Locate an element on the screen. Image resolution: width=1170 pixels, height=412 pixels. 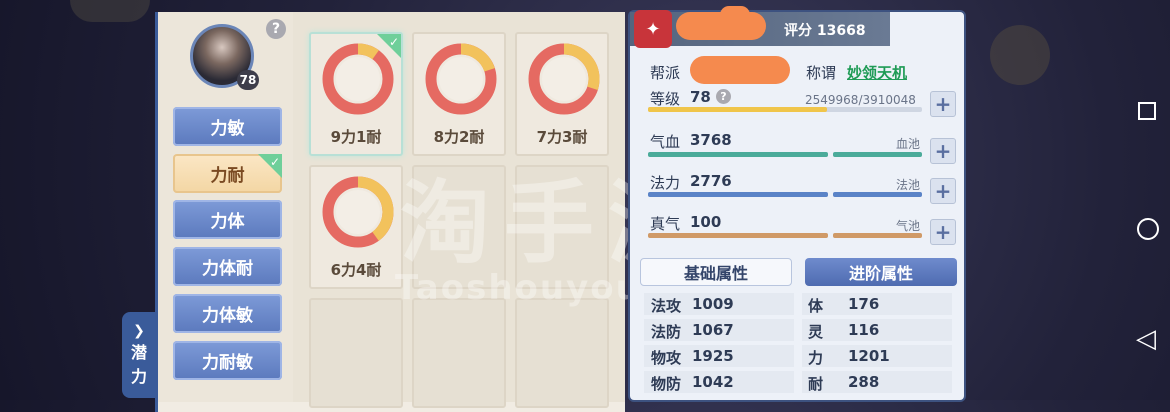
recent-apps-icon is located at coordinates (1147, 111).